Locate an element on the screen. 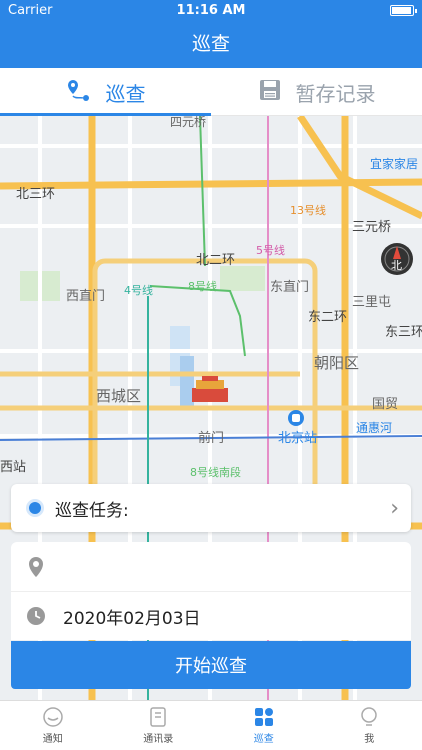 The width and height of the screenshot is (422, 750). date-value: 2020年02月03日 is located at coordinates (132, 618).